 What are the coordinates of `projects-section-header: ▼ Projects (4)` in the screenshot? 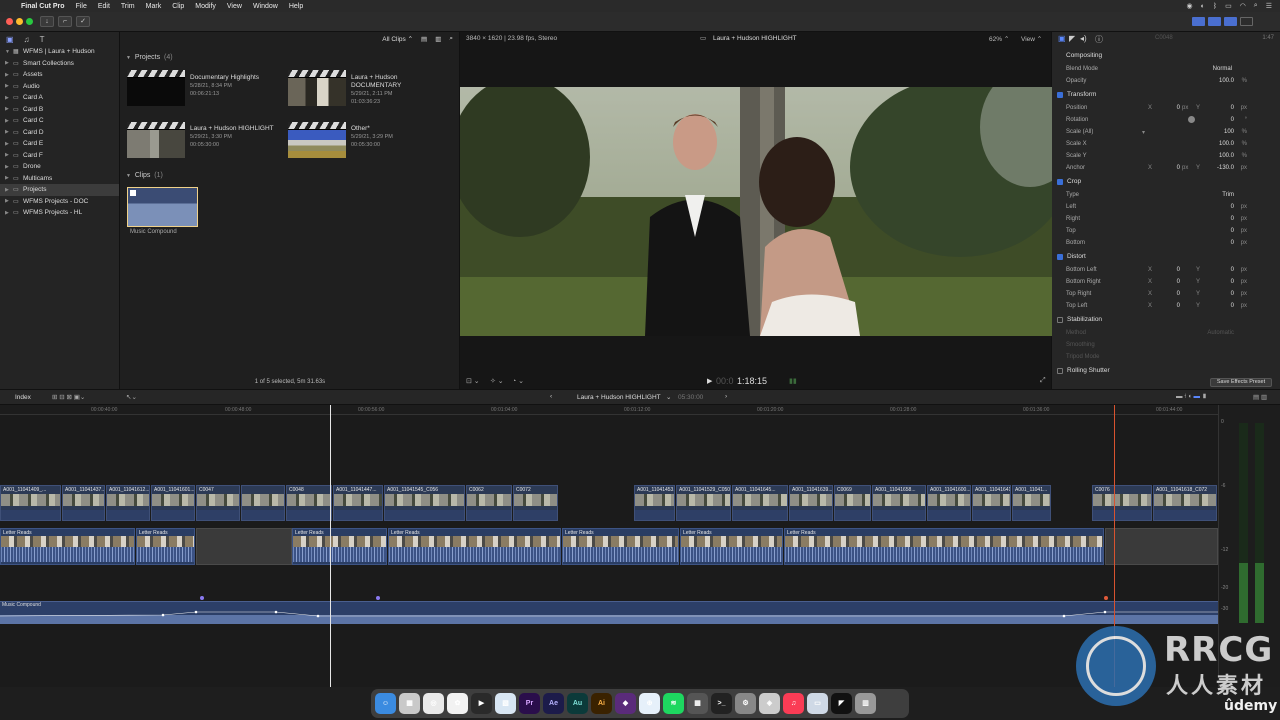 It's located at (149, 57).